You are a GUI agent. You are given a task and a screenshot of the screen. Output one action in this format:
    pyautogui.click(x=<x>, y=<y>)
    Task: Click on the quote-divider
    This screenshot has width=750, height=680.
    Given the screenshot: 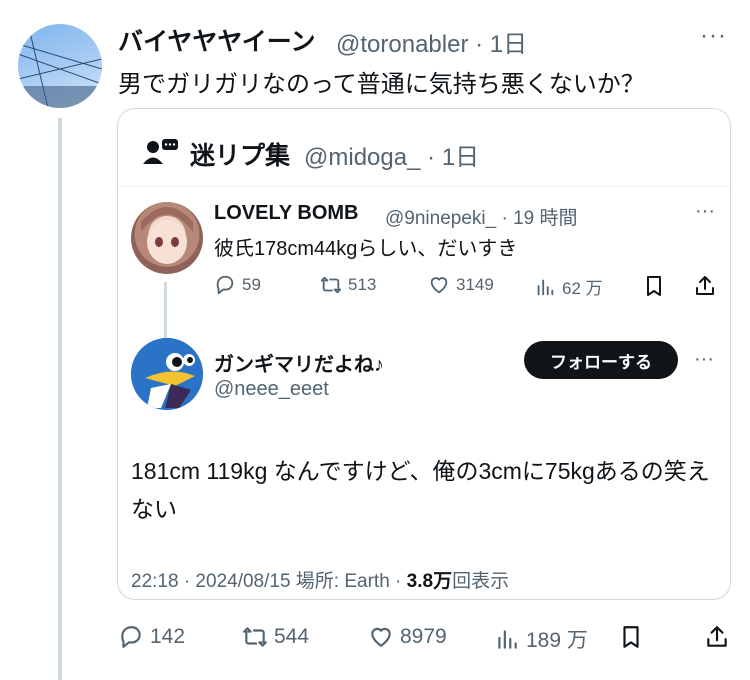 What is the action you would take?
    pyautogui.click(x=424, y=186)
    